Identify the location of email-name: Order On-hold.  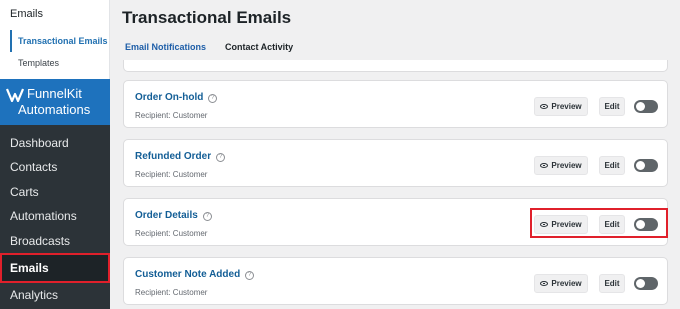
(169, 97).